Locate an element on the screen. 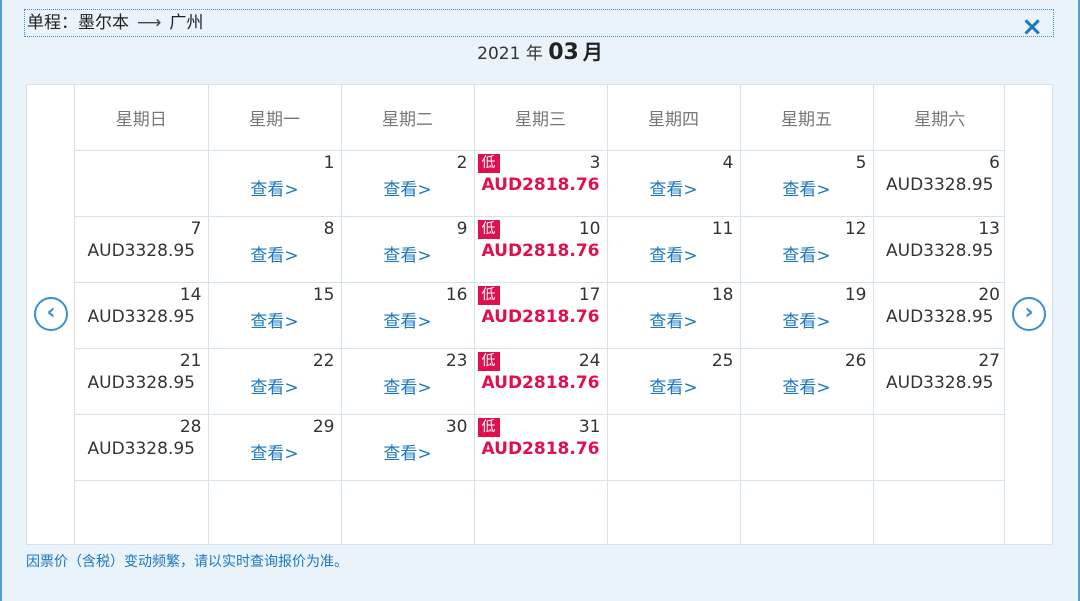 The width and height of the screenshot is (1080, 601). calendar-day-cell: 30 查看> is located at coordinates (408, 447).